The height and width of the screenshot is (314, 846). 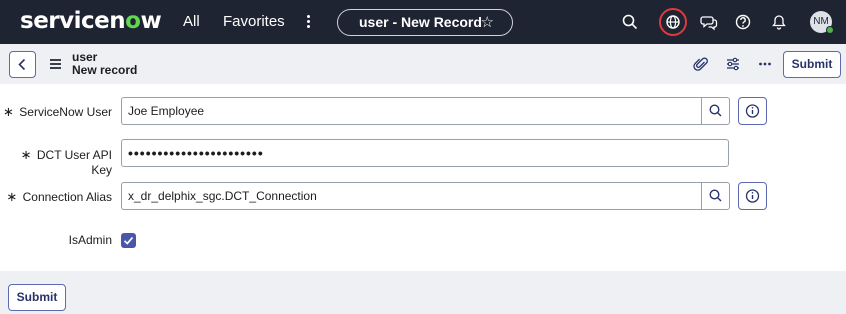 What do you see at coordinates (105, 70) in the screenshot?
I see `record-subtitle: New record` at bounding box center [105, 70].